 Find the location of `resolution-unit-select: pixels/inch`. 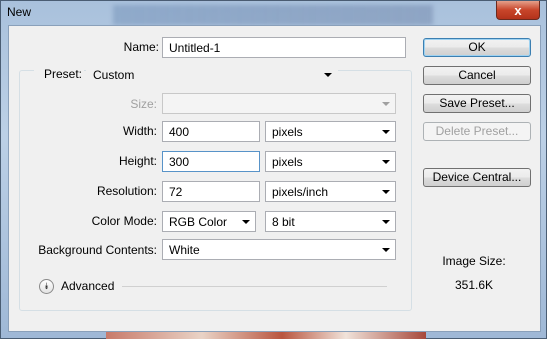

resolution-unit-select: pixels/inch is located at coordinates (330, 191).